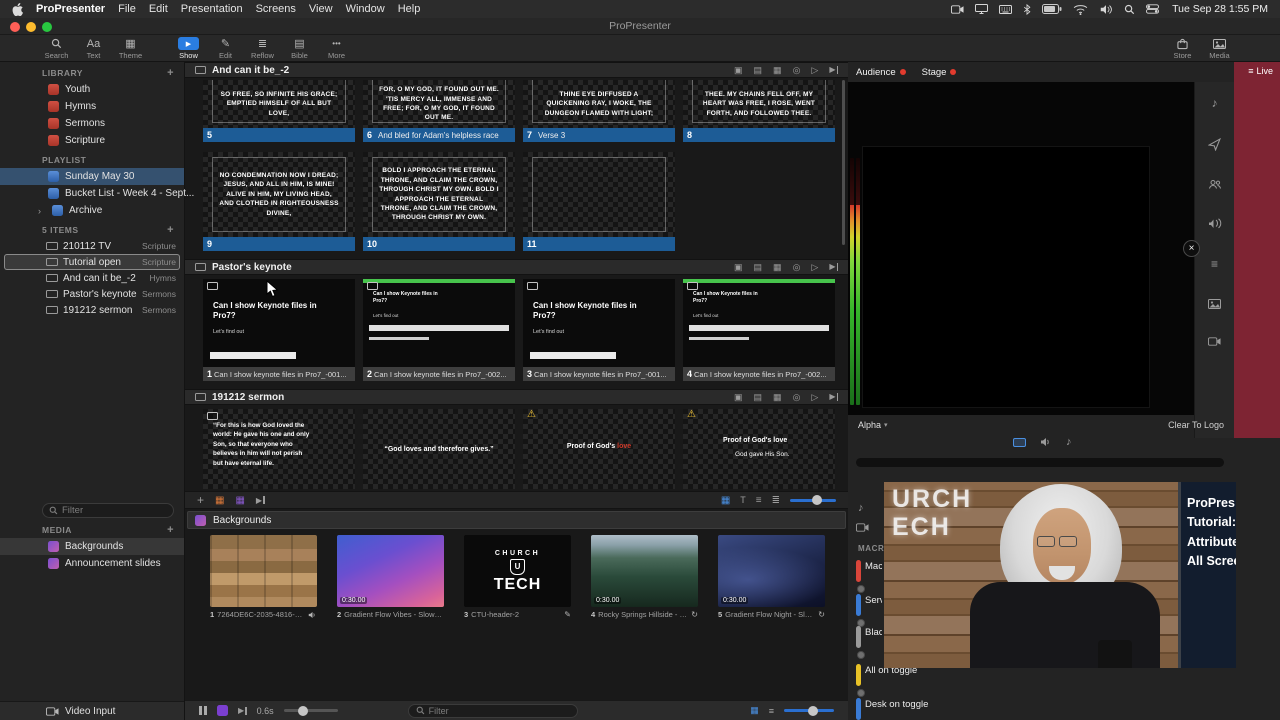 The height and width of the screenshot is (720, 1280). What do you see at coordinates (1052, 9) in the screenshot?
I see `battery-icon` at bounding box center [1052, 9].